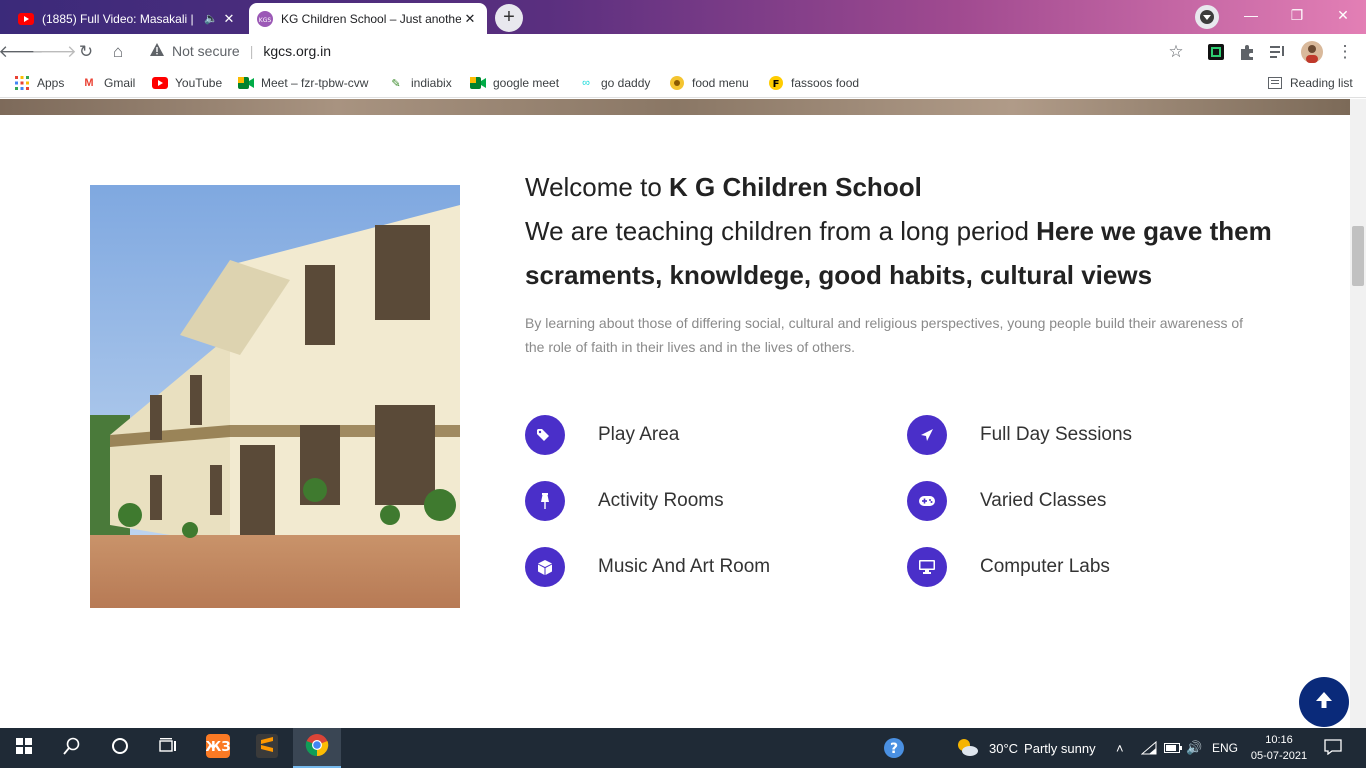  What do you see at coordinates (118, 52) in the screenshot?
I see `home-button: ⌂` at bounding box center [118, 52].